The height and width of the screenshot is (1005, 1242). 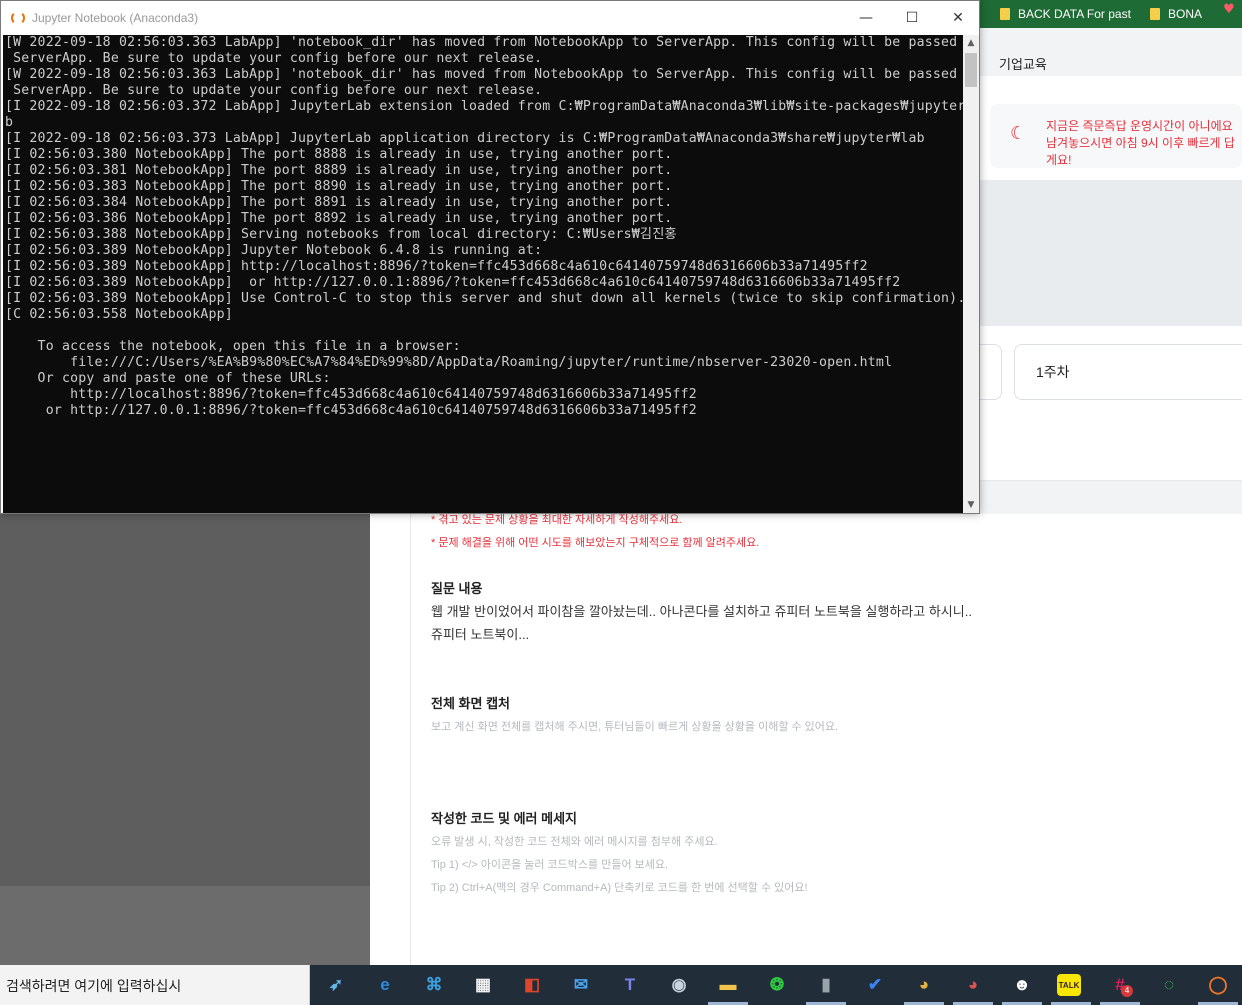 What do you see at coordinates (532, 985) in the screenshot?
I see `office-icon: ◧` at bounding box center [532, 985].